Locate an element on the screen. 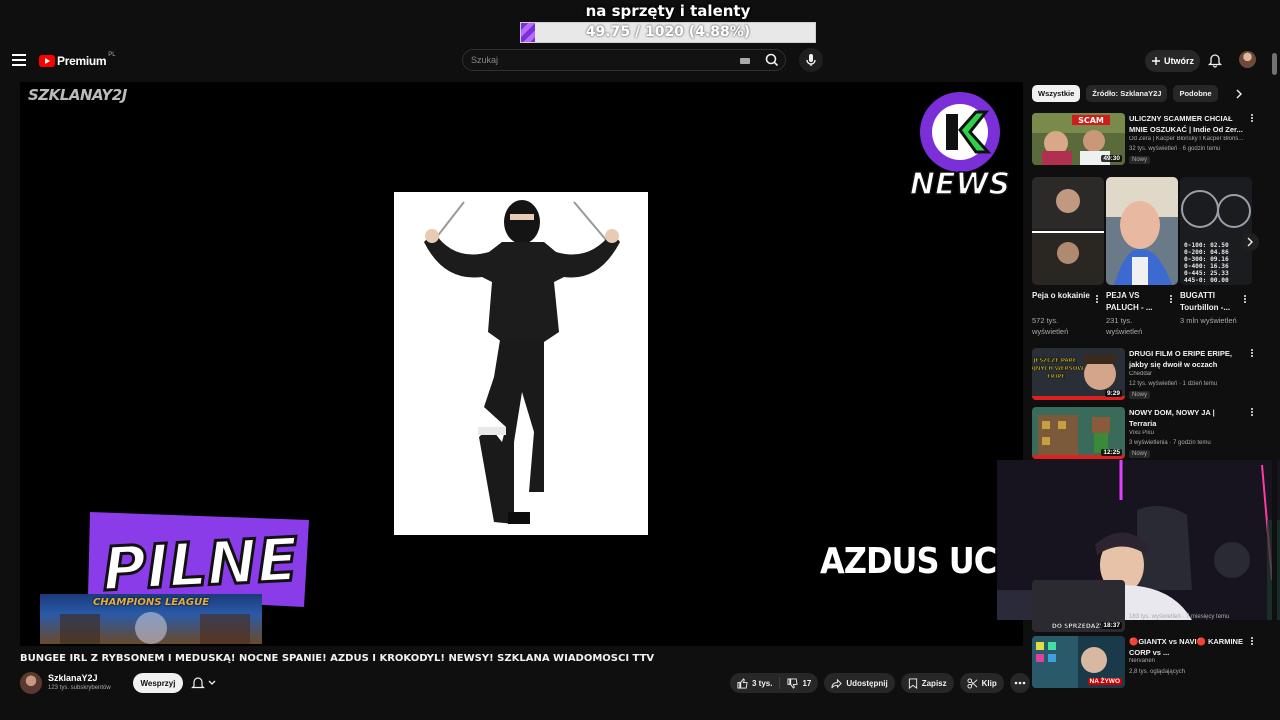  ninja-figure-illustration is located at coordinates (522, 362).